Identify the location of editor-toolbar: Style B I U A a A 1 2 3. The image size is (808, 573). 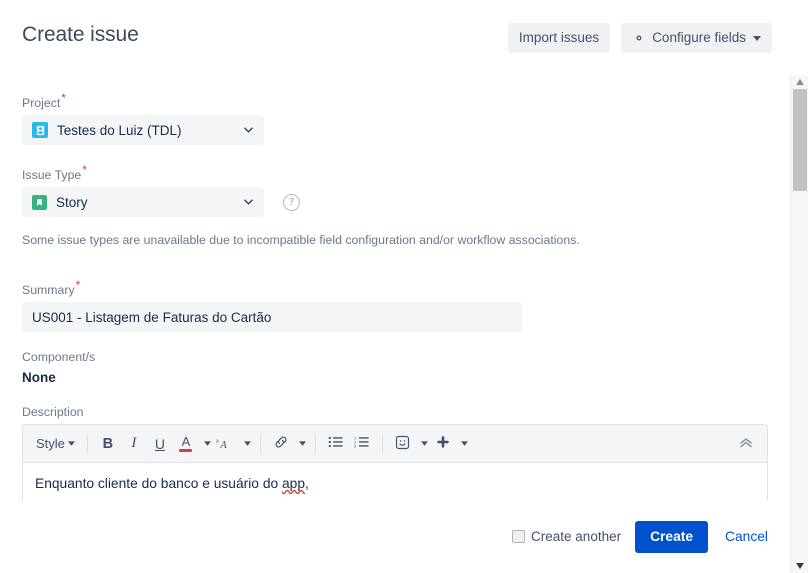
(395, 444).